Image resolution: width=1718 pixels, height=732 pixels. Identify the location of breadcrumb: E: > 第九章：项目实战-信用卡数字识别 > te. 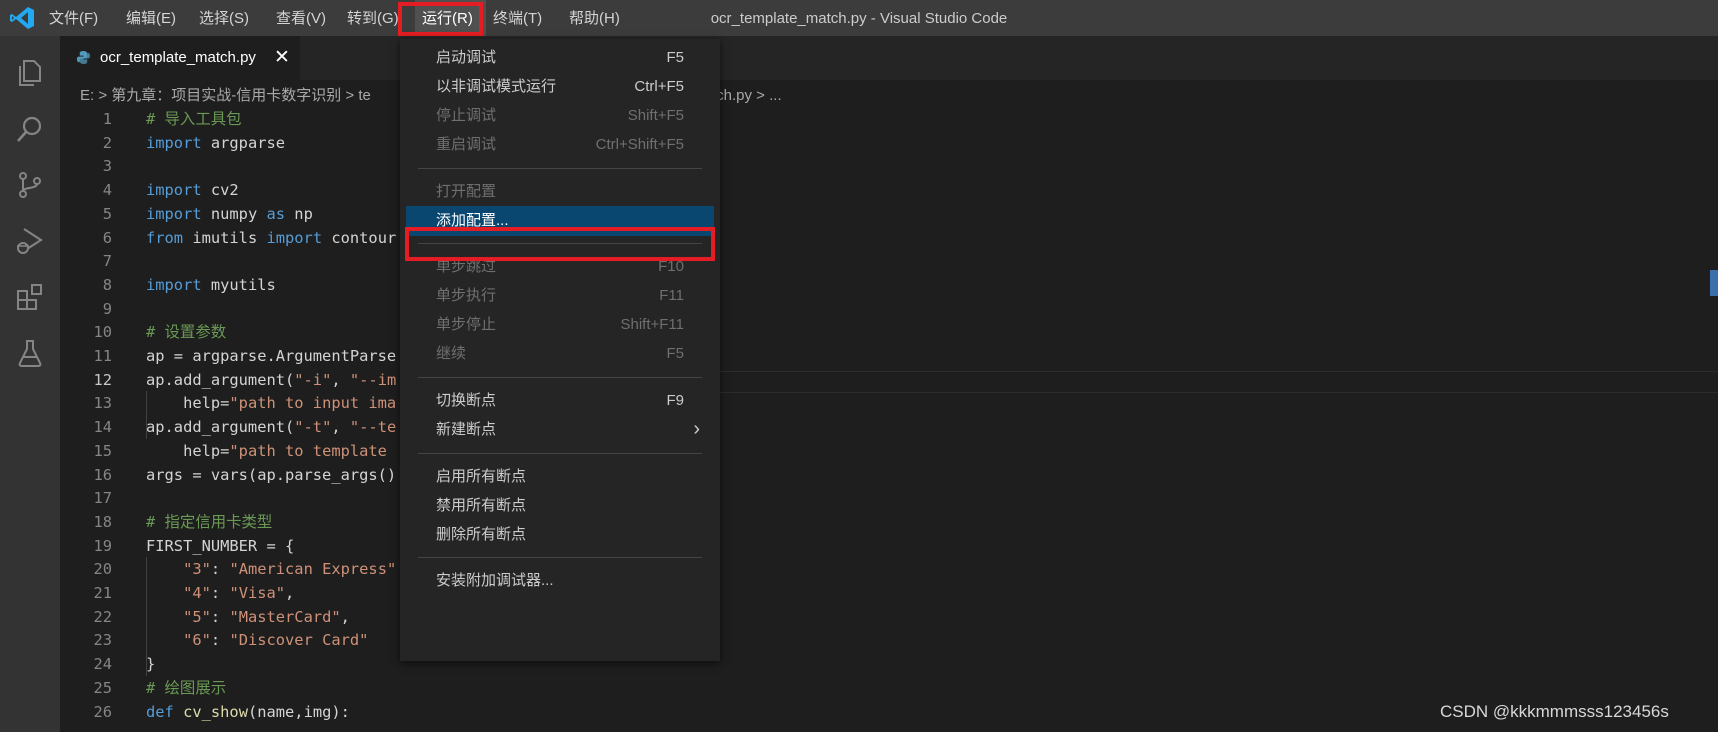
(225, 96).